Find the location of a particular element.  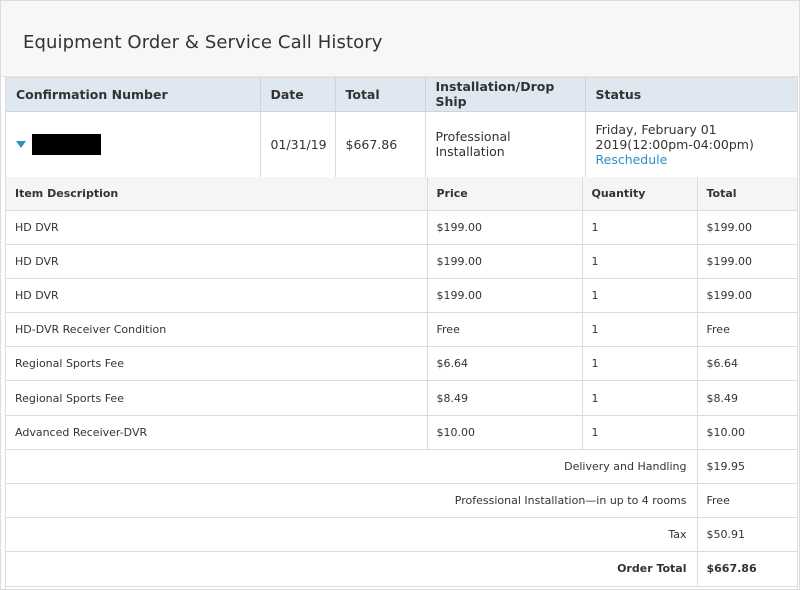

order-total-value: $667.86 is located at coordinates (746, 569).